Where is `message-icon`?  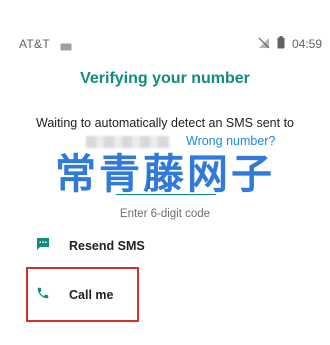 message-icon is located at coordinates (43, 246).